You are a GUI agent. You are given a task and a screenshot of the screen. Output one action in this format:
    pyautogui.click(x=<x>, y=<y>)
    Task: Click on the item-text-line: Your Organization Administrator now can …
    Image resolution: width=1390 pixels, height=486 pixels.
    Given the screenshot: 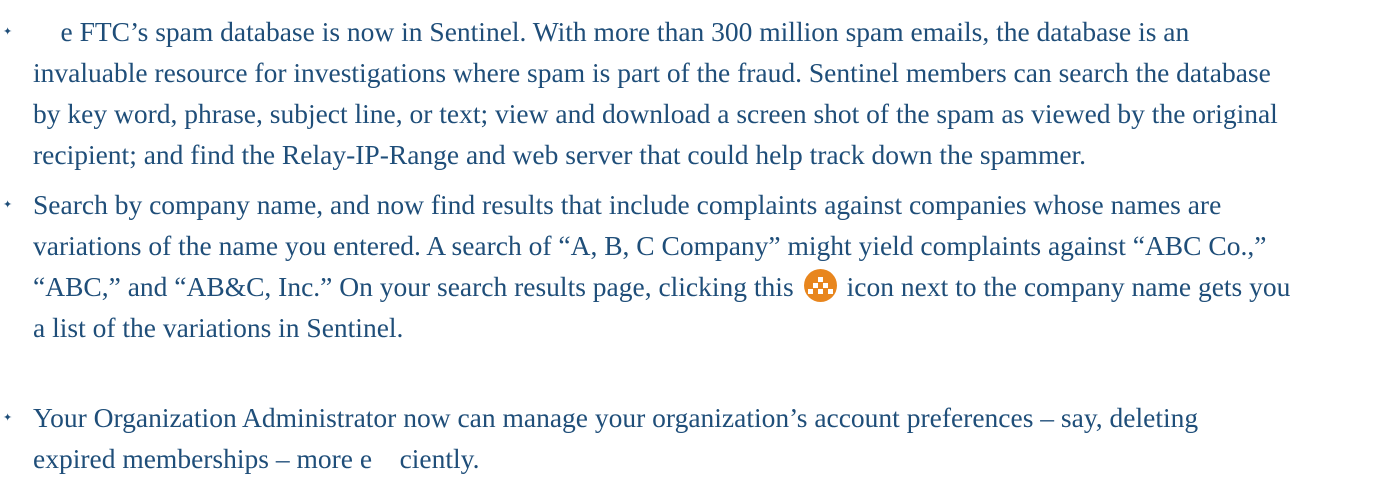 What is the action you would take?
    pyautogui.click(x=616, y=417)
    